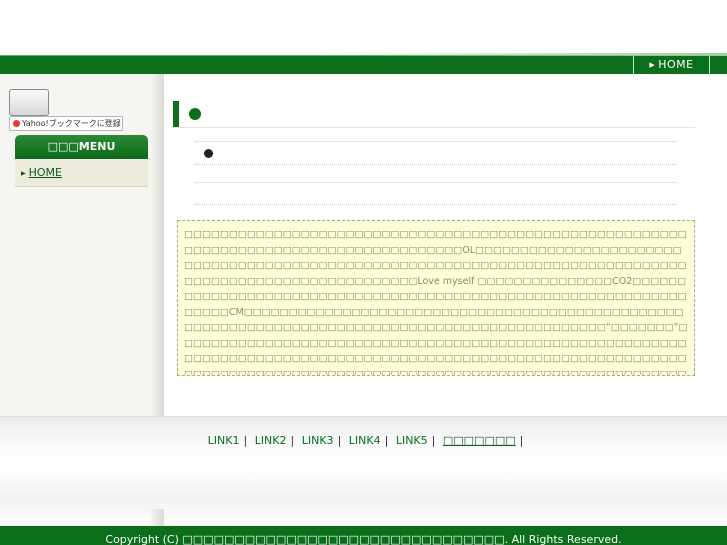 The width and height of the screenshot is (727, 545). I want to click on sidebar-item-home-link: ▶ HOME, so click(41, 172).